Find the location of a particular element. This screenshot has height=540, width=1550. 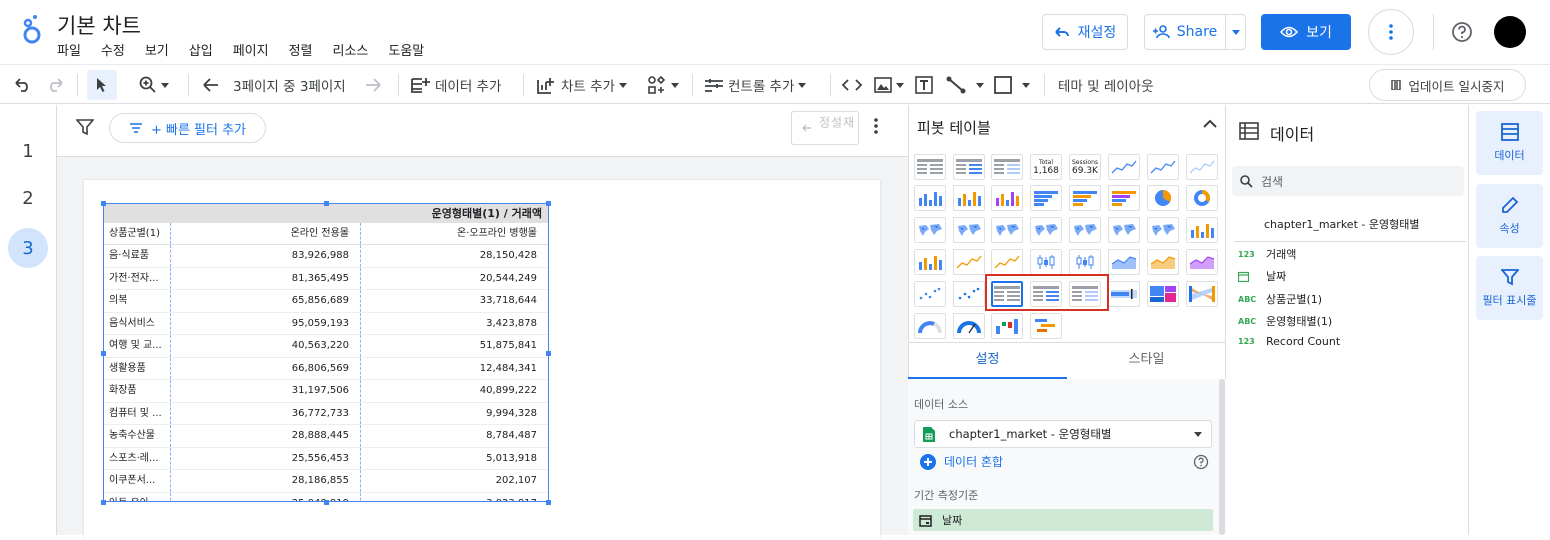

gauge-chart-icon is located at coordinates (930, 326).